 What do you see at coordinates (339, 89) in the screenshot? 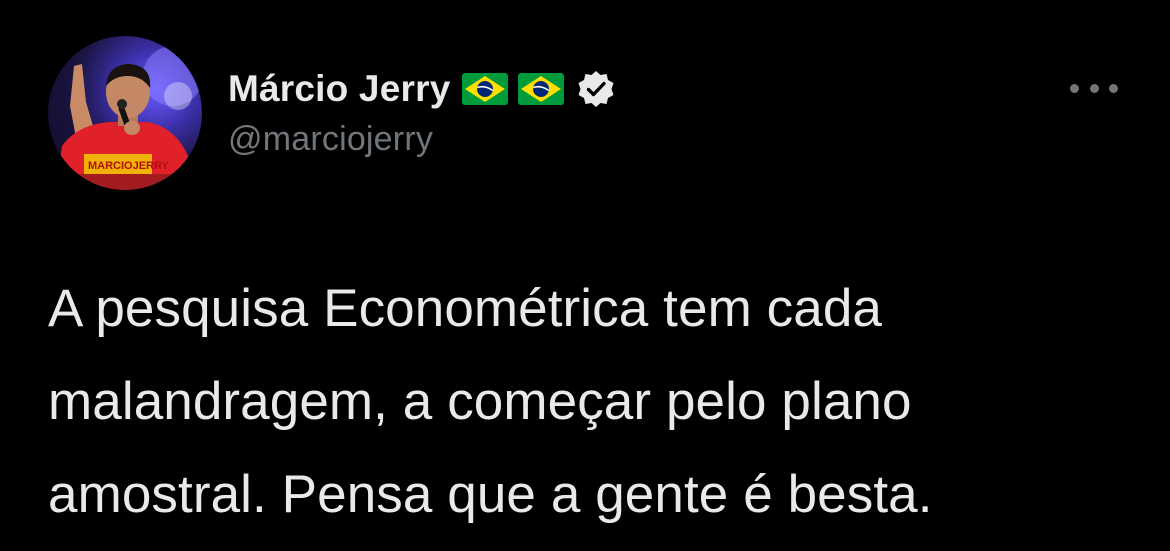
I see `author-name: Márcio Jerry` at bounding box center [339, 89].